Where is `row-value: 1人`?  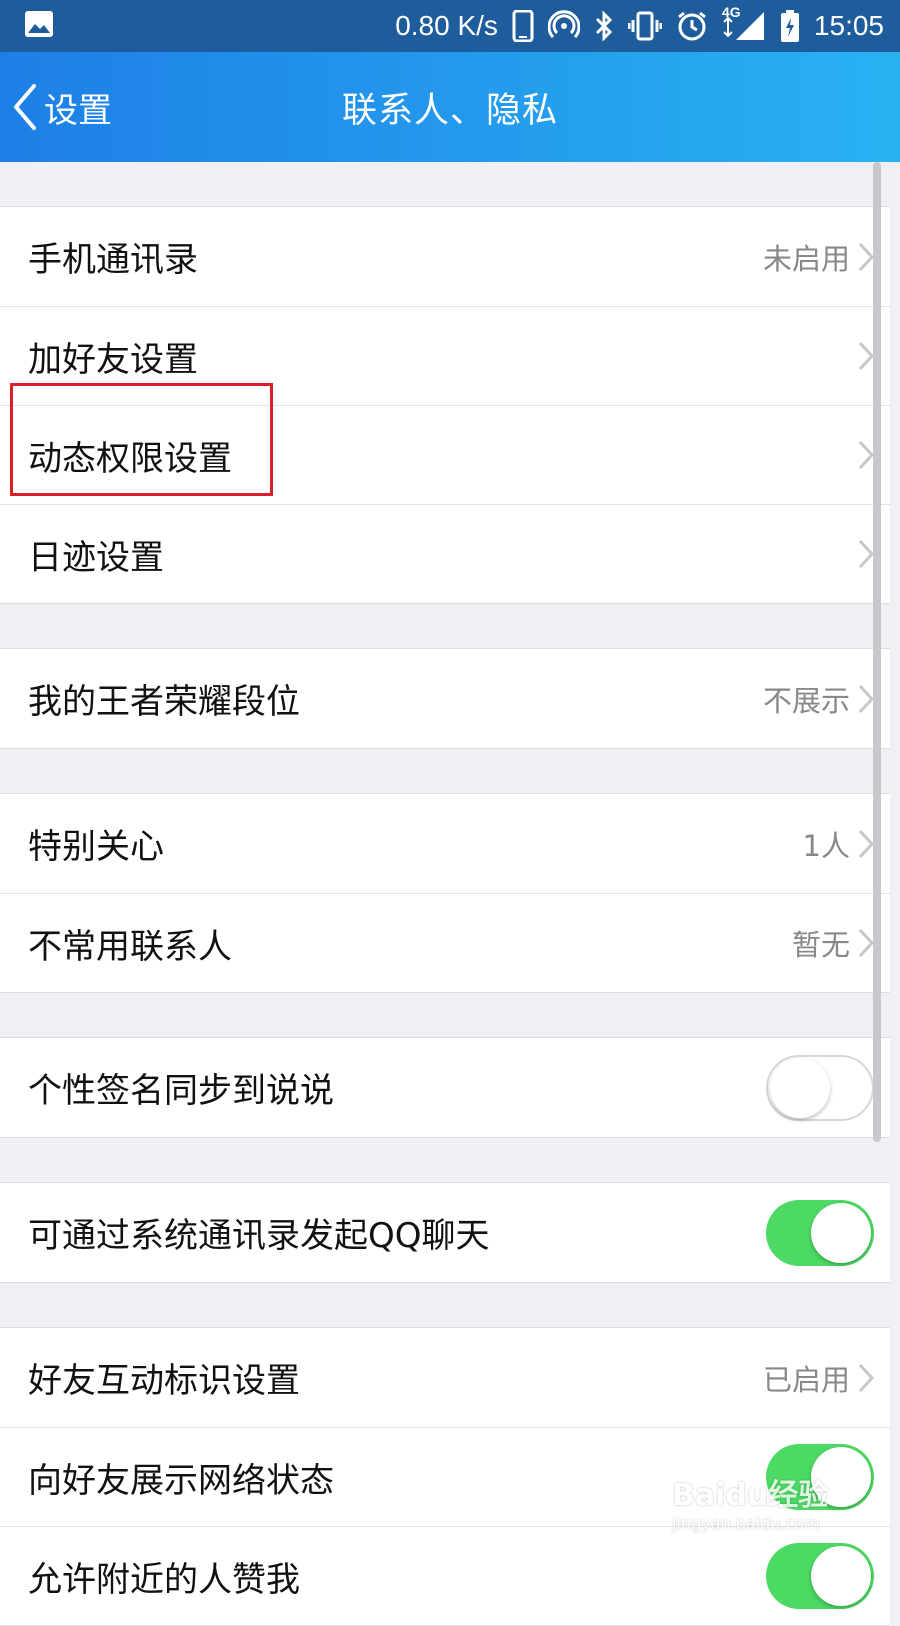
row-value: 1人 is located at coordinates (826, 845).